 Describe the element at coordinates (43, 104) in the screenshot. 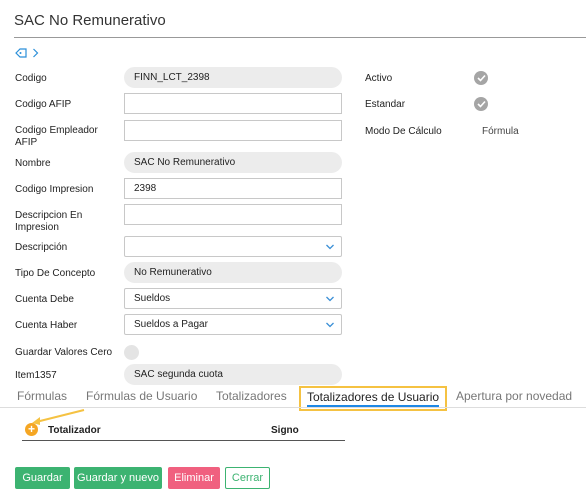

I see `codigo-afip-label: Codigo AFIP` at that location.